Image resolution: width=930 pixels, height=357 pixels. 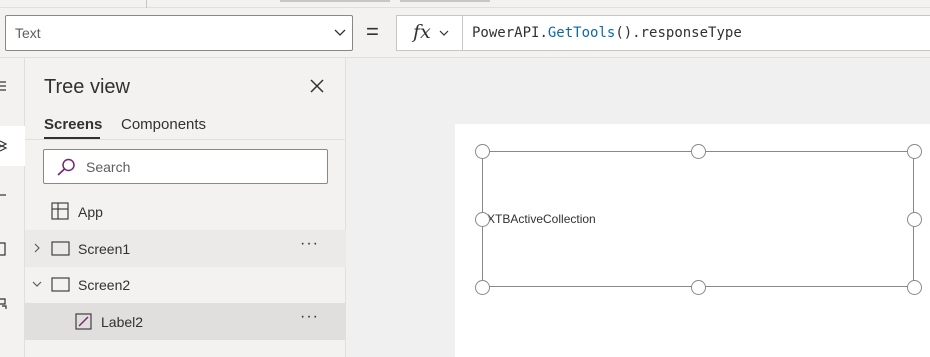 What do you see at coordinates (7, 249) in the screenshot?
I see `data-icon` at bounding box center [7, 249].